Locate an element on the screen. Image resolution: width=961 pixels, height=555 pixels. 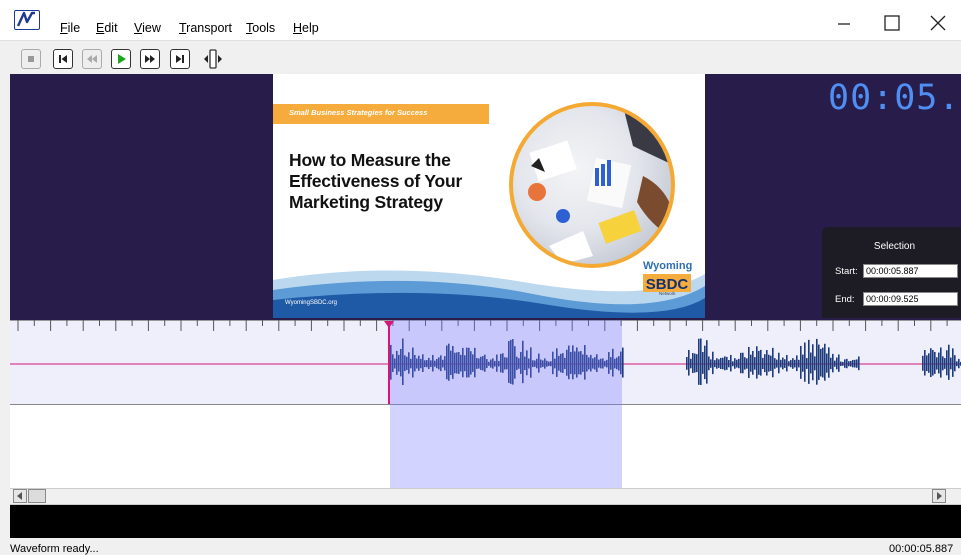
selection-end-input: 00:00:09.525 is located at coordinates (910, 299).